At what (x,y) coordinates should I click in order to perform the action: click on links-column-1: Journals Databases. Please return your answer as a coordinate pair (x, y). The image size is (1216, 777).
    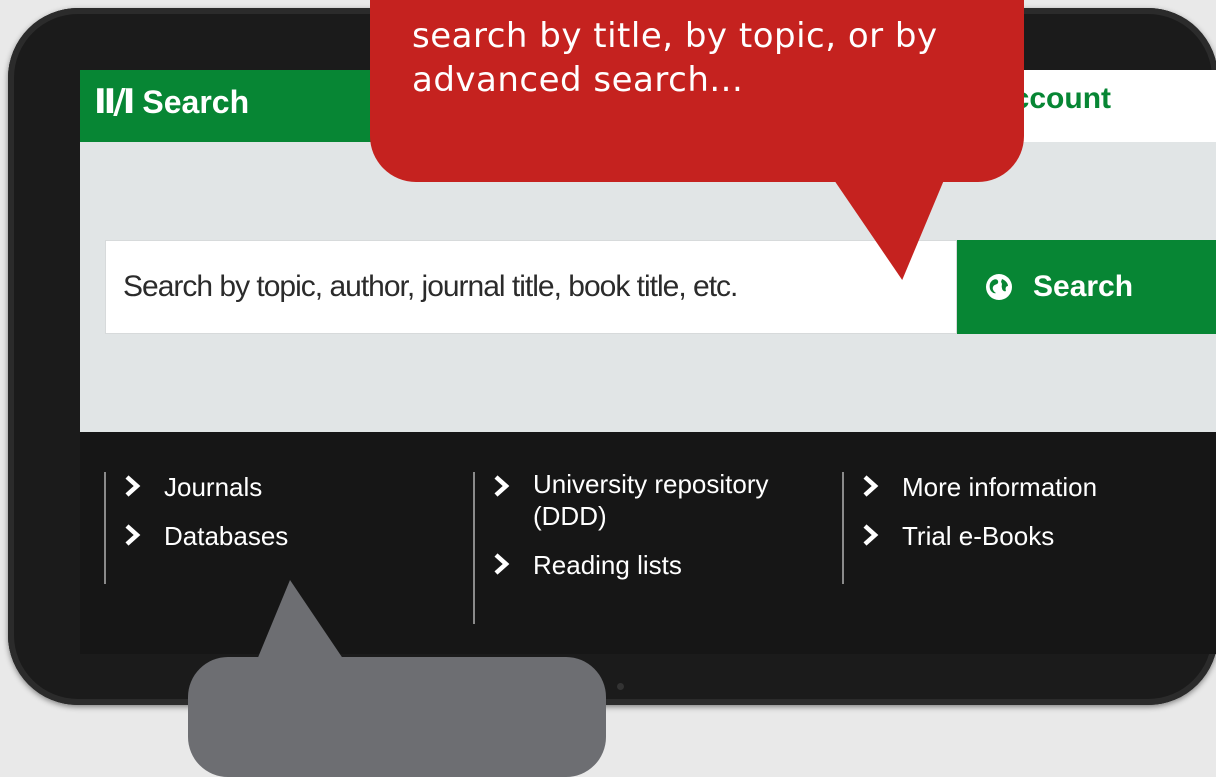
    Looking at the image, I should click on (196, 528).